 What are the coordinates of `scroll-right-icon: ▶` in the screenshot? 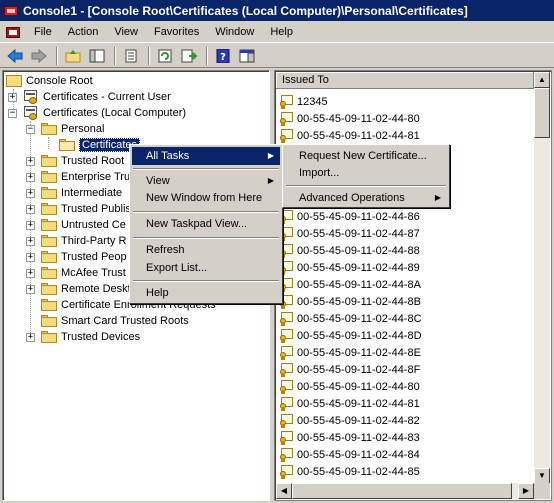 It's located at (526, 491).